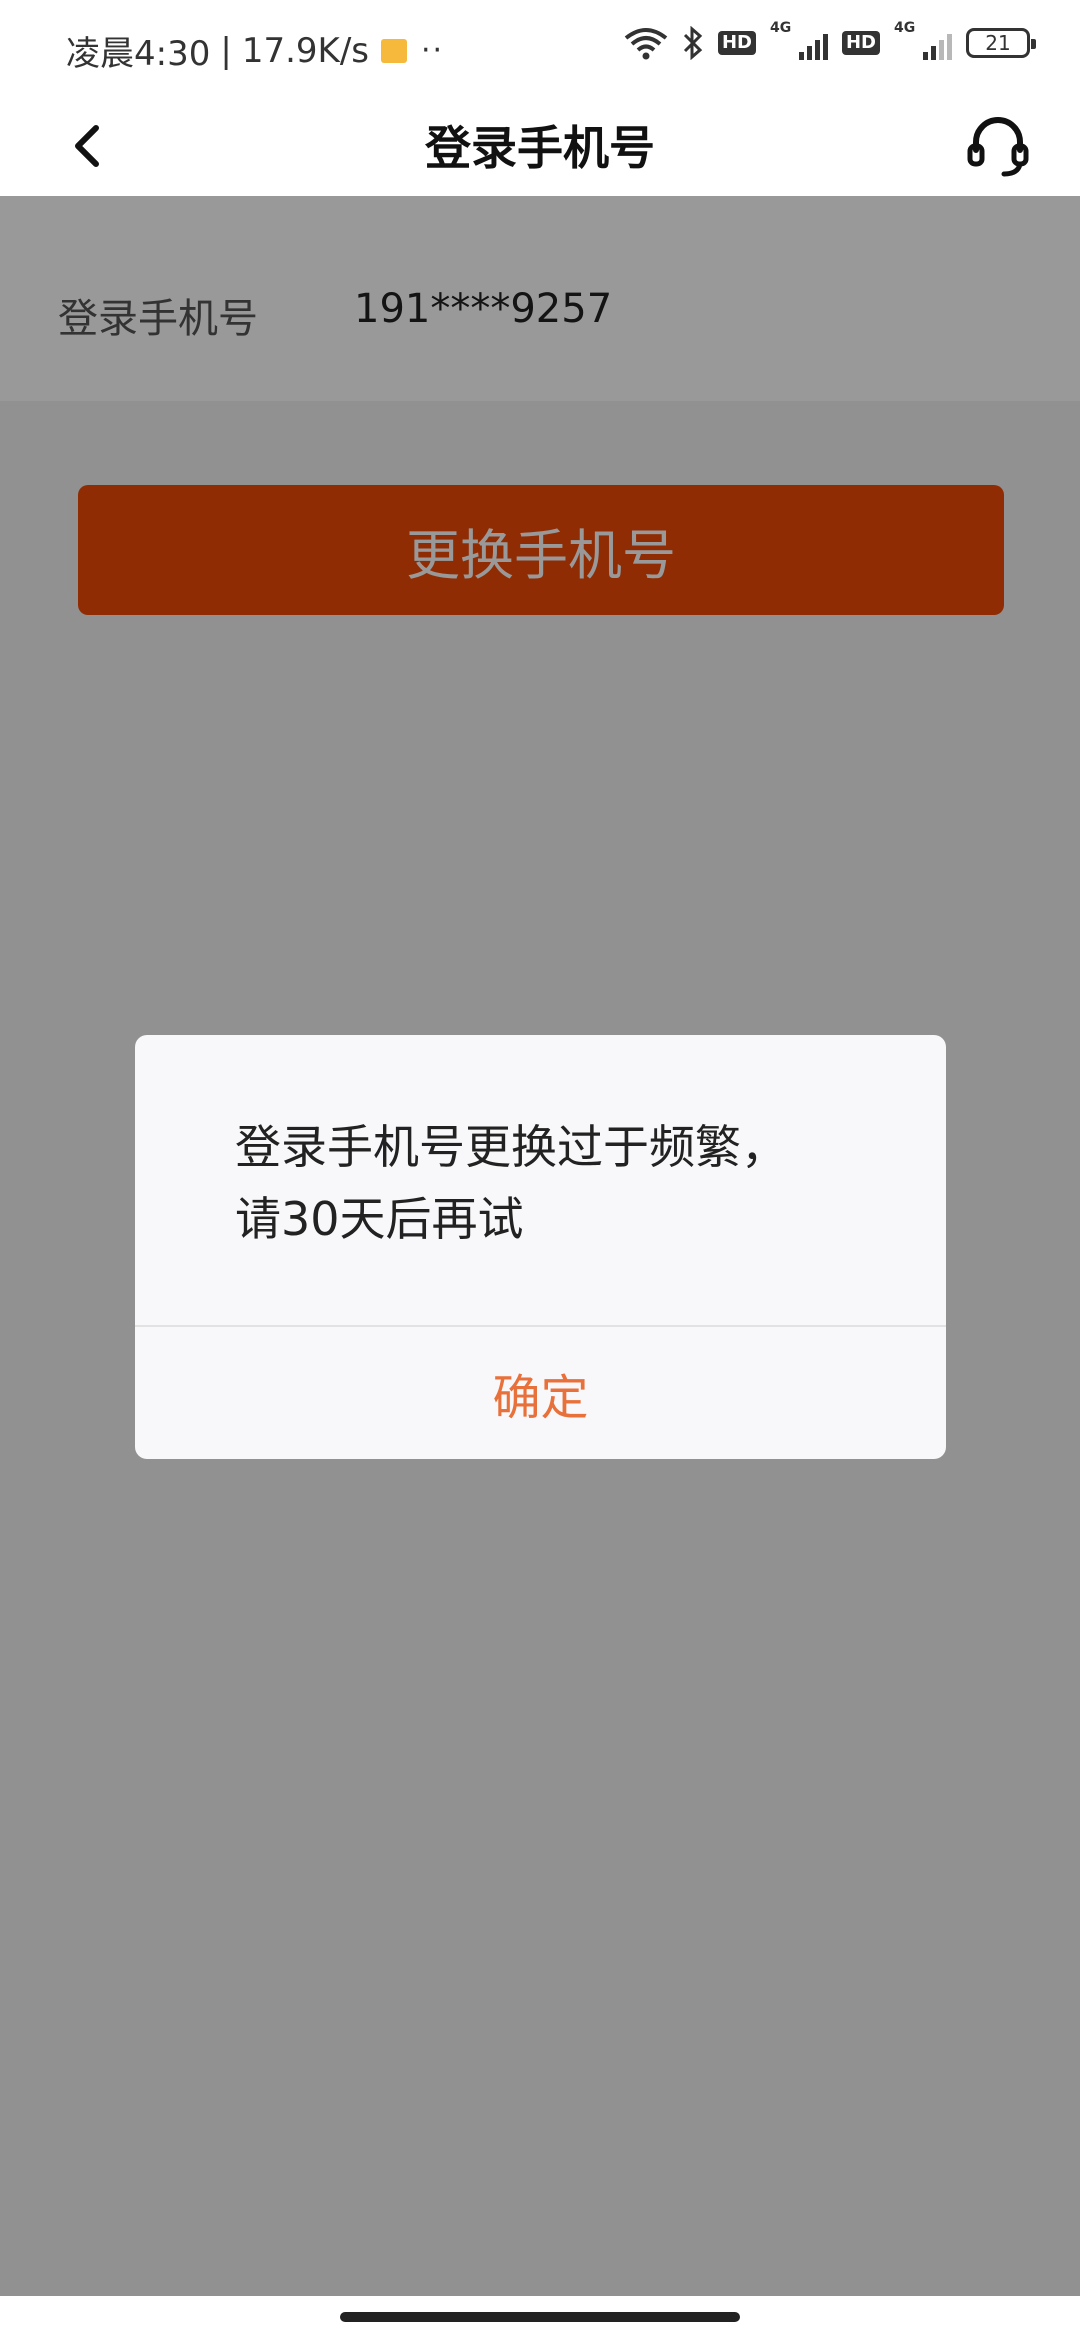 Image resolution: width=1080 pixels, height=2340 pixels. Describe the element at coordinates (540, 1393) in the screenshot. I see `confirm-button: 确定` at that location.